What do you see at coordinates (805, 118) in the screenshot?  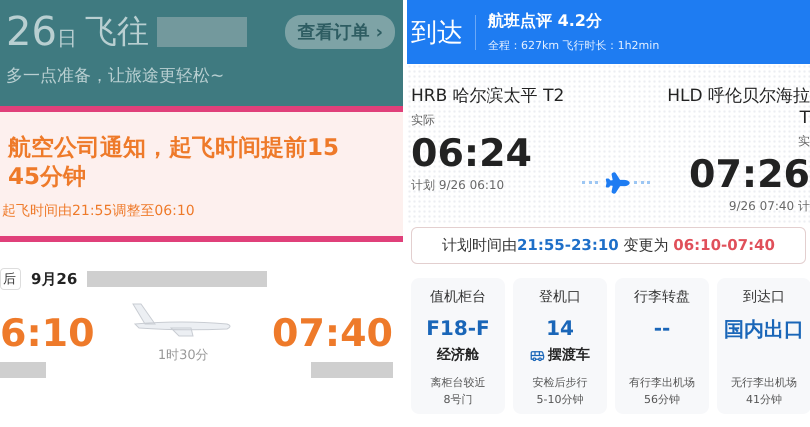 I see `arrival-terminal: T` at bounding box center [805, 118].